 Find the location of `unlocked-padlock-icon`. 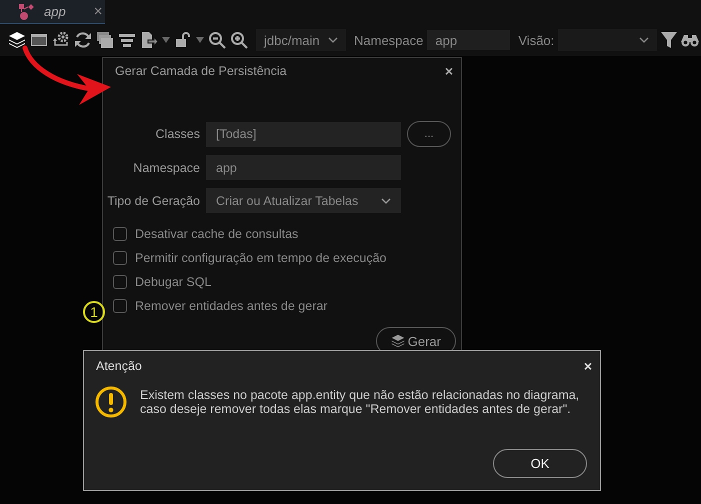

unlocked-padlock-icon is located at coordinates (183, 40).